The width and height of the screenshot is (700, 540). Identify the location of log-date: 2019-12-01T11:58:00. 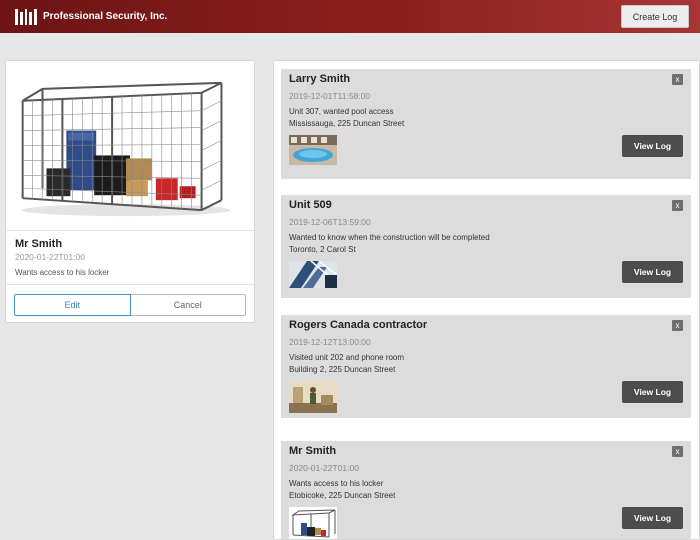
(330, 96).